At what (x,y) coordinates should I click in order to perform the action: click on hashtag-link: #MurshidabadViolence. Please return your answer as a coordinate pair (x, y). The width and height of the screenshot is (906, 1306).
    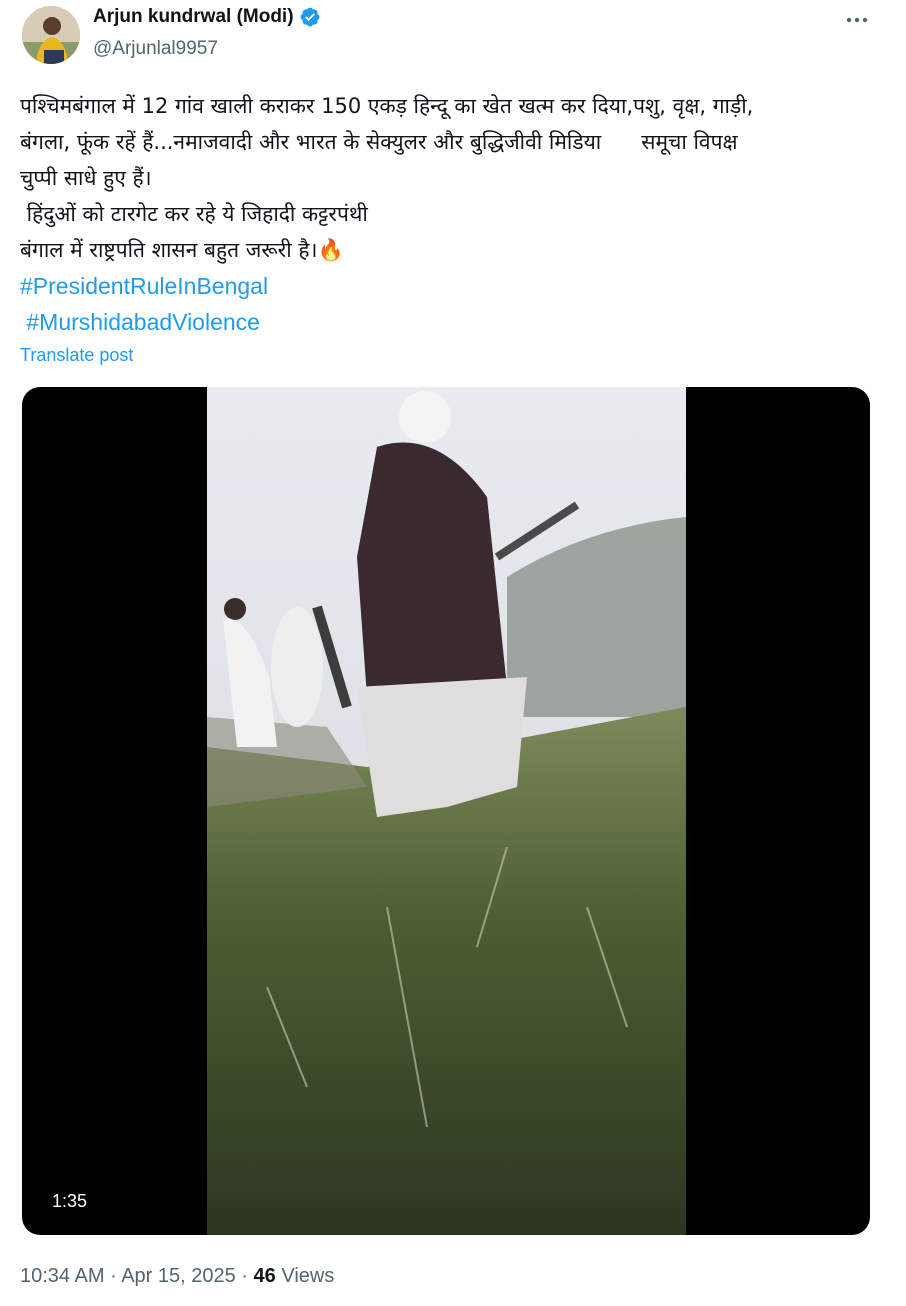
    Looking at the image, I should click on (140, 322).